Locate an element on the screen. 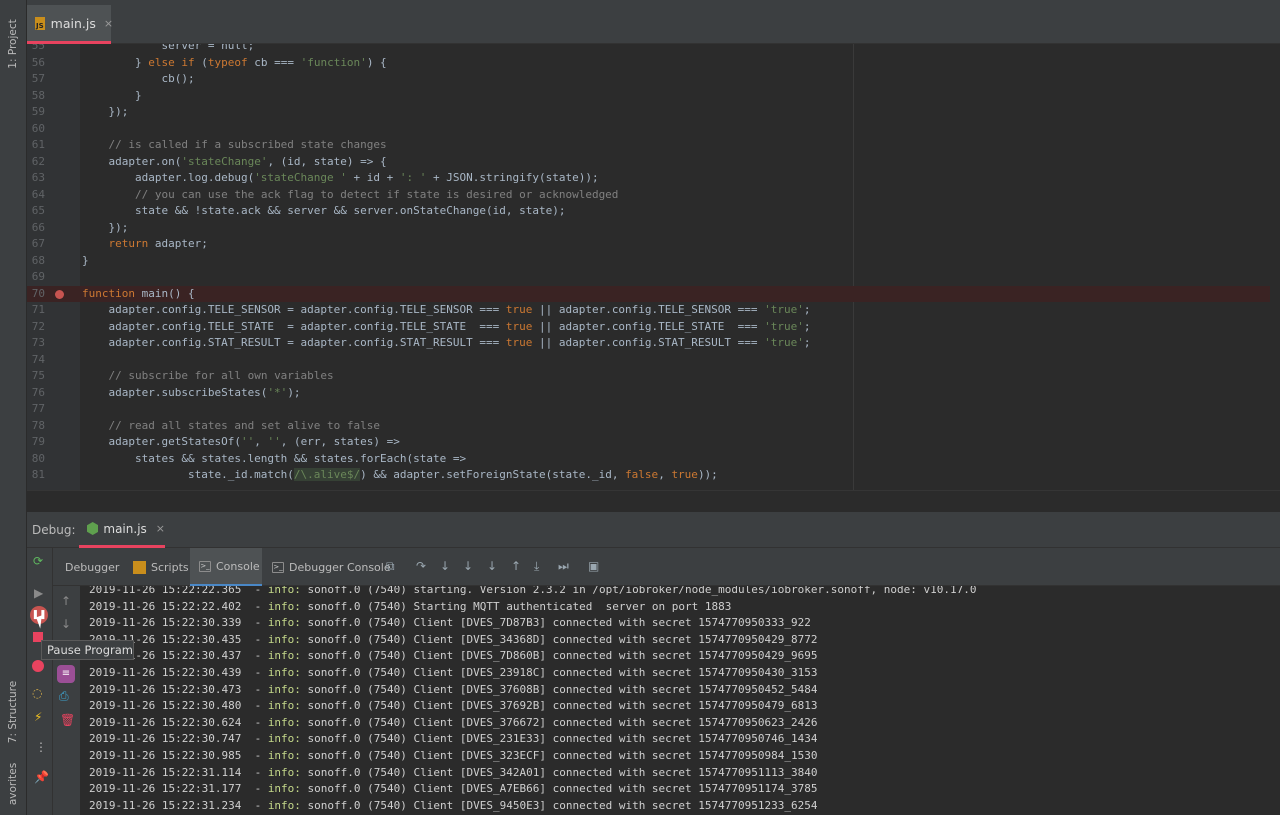 This screenshot has width=1280, height=815. tab-scripts: Scripts is located at coordinates (161, 567).